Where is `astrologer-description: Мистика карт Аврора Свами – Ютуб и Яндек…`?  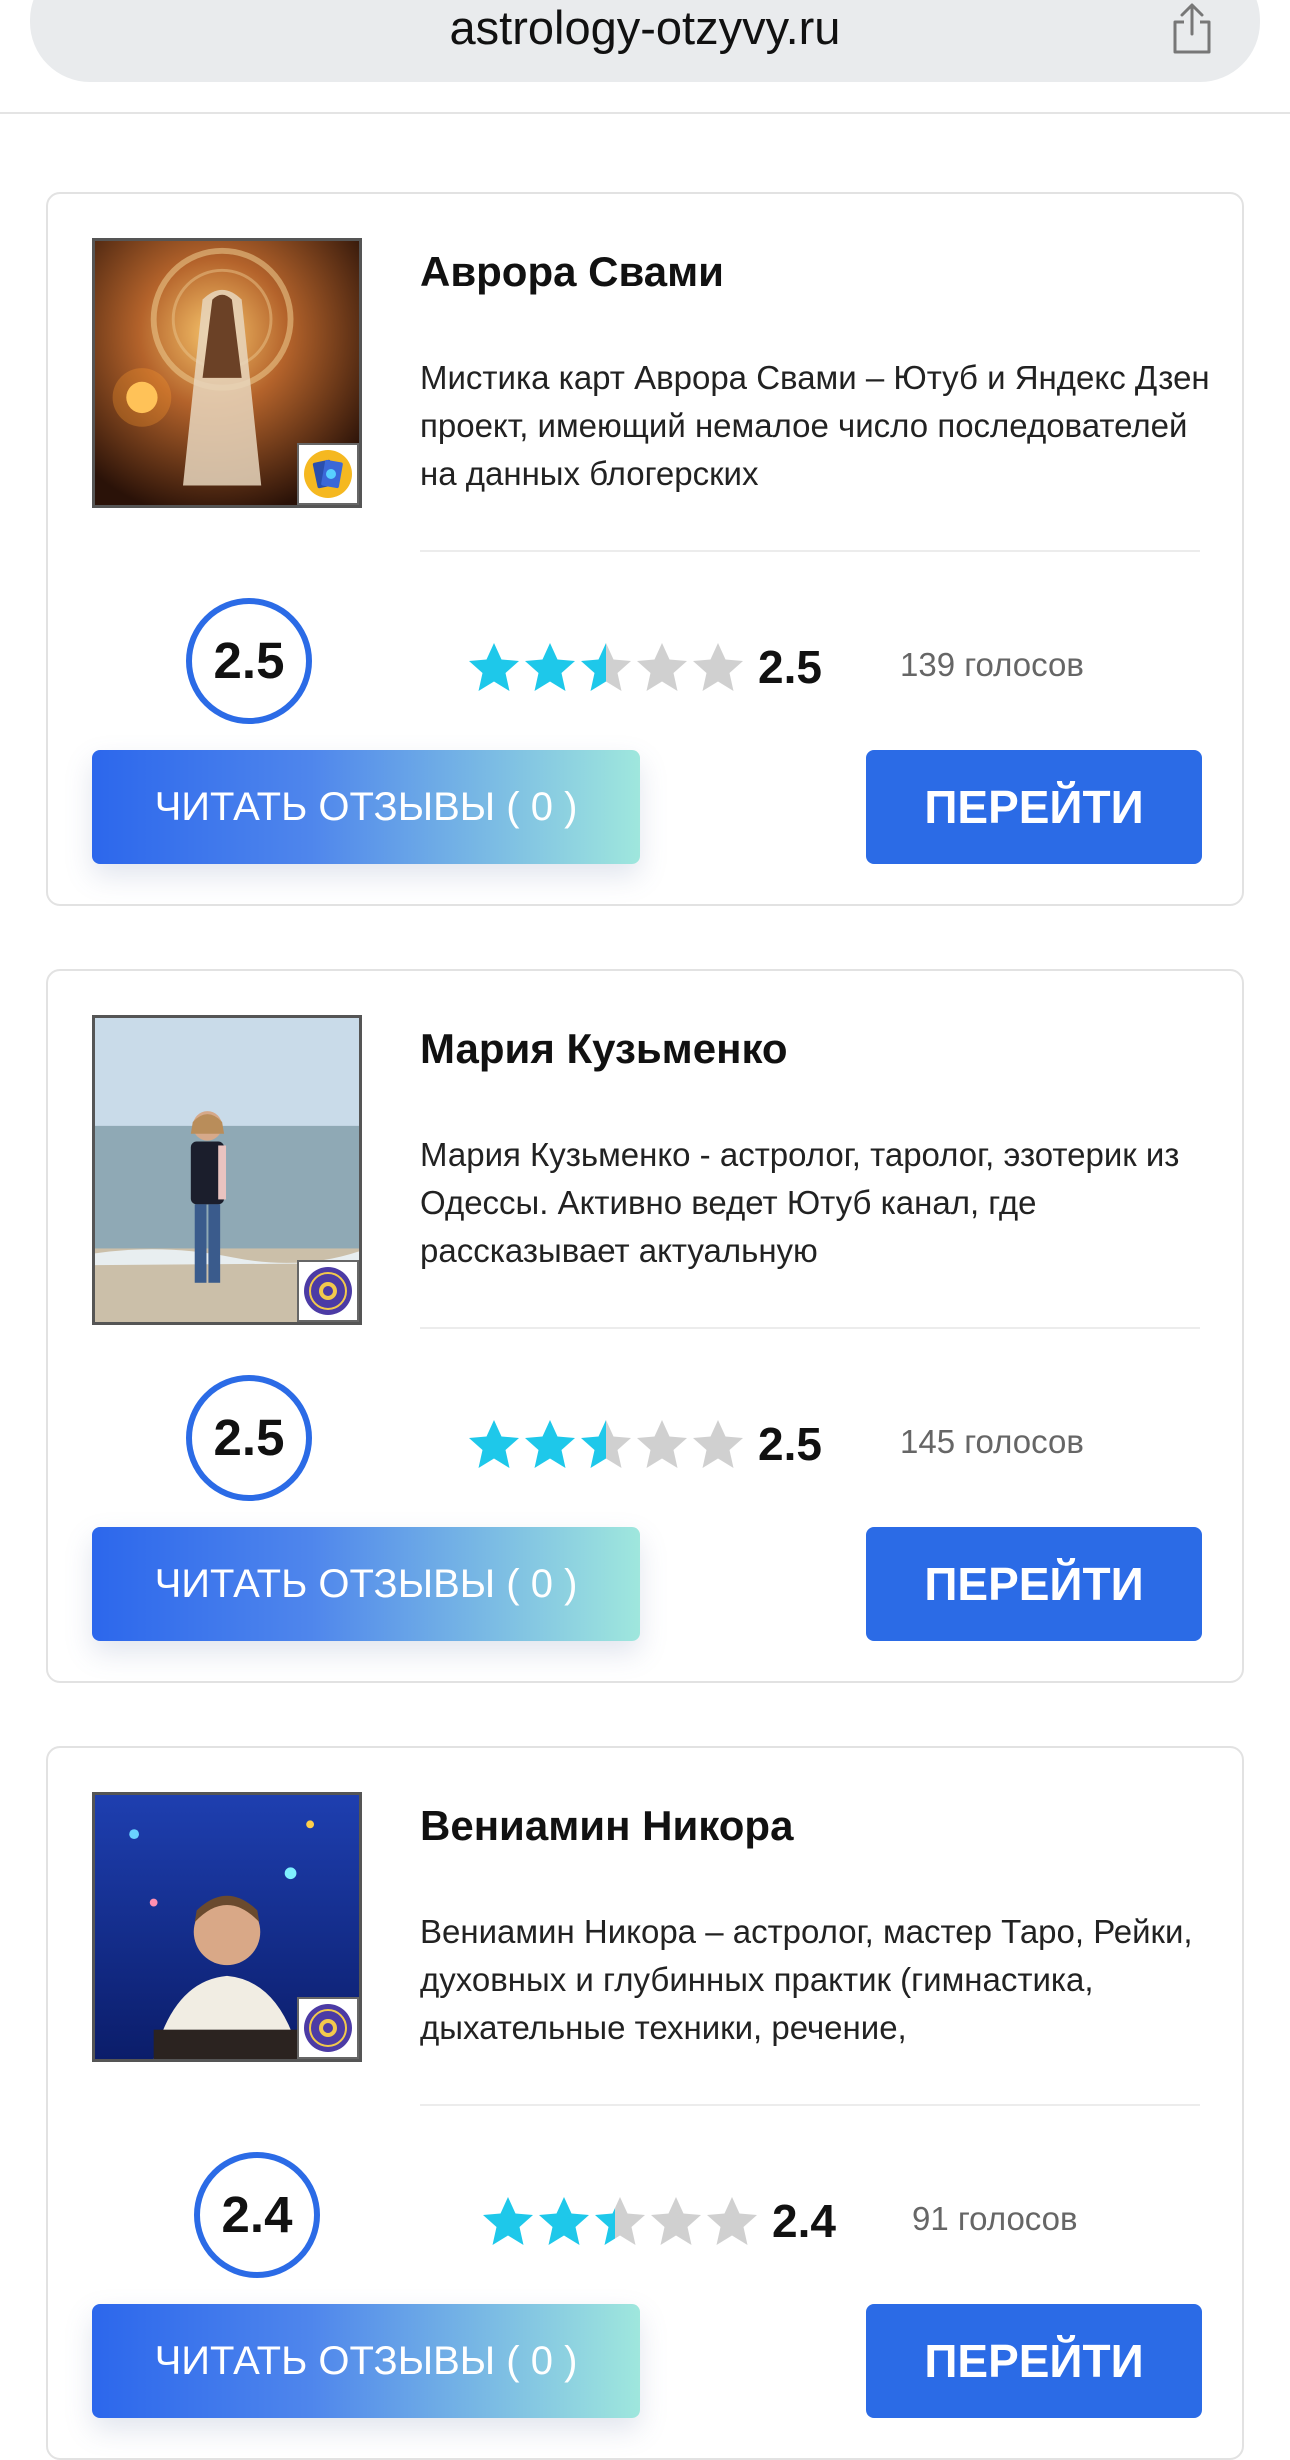
astrologer-description: Мистика карт Аврора Свами – Ютуб и Яндек… is located at coordinates (815, 425).